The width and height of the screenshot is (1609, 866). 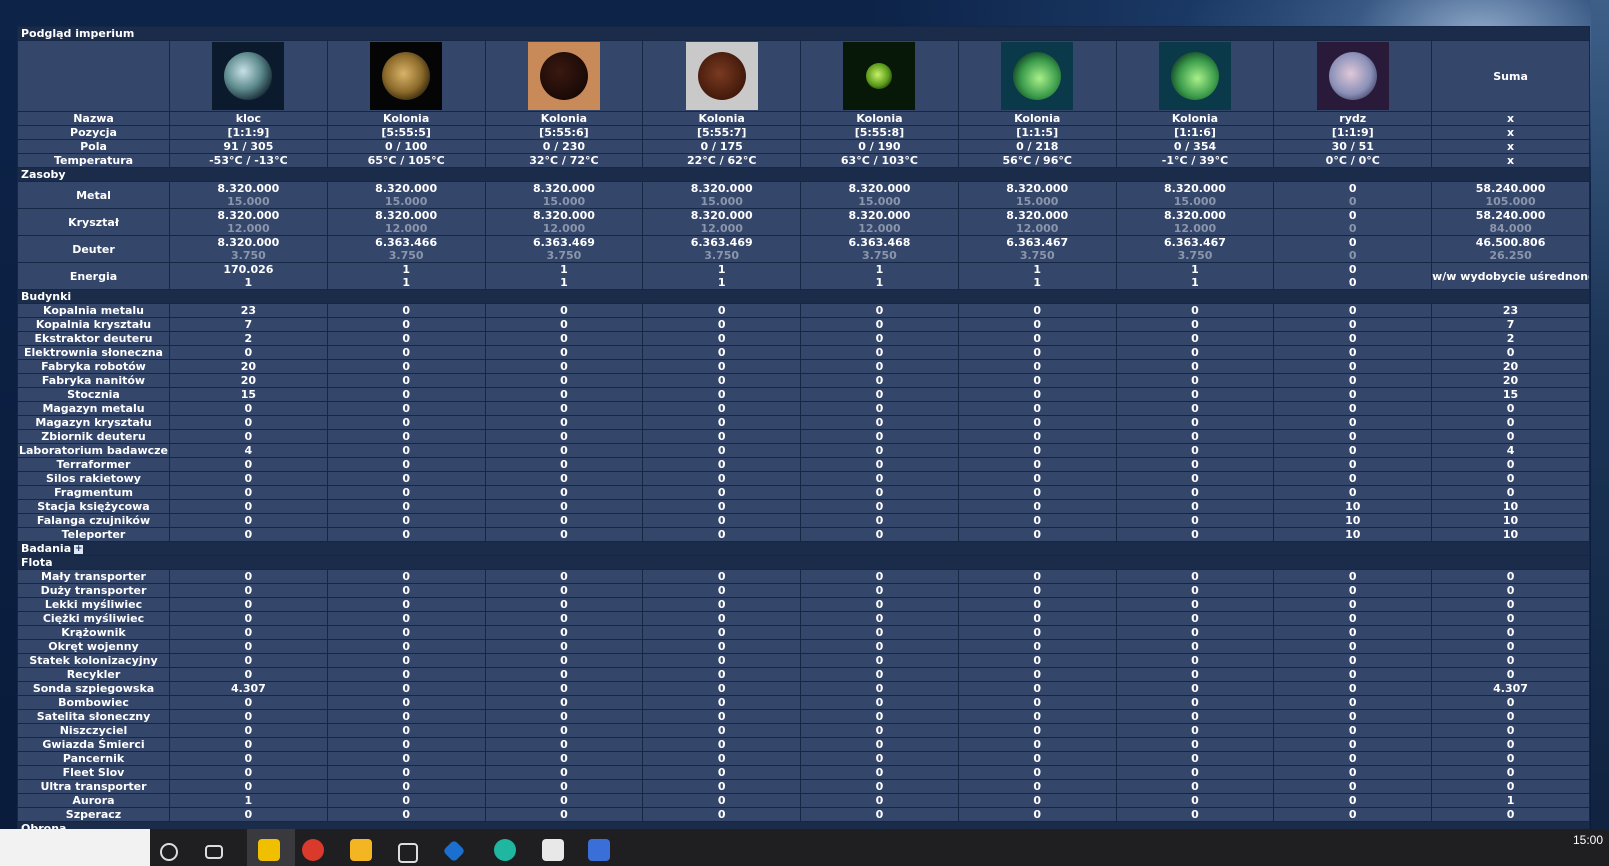 I want to click on ship-value: 1, so click(x=248, y=800).